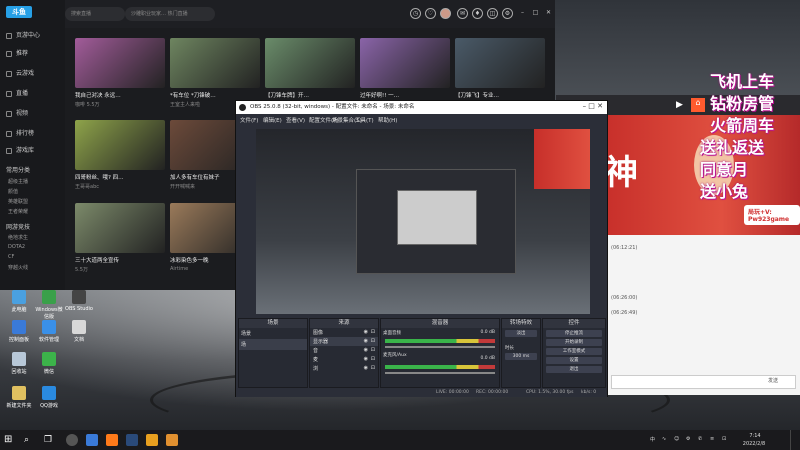 The height and width of the screenshot is (450, 800). I want to click on source-item: 麦 ◉ ⊡, so click(344, 359).